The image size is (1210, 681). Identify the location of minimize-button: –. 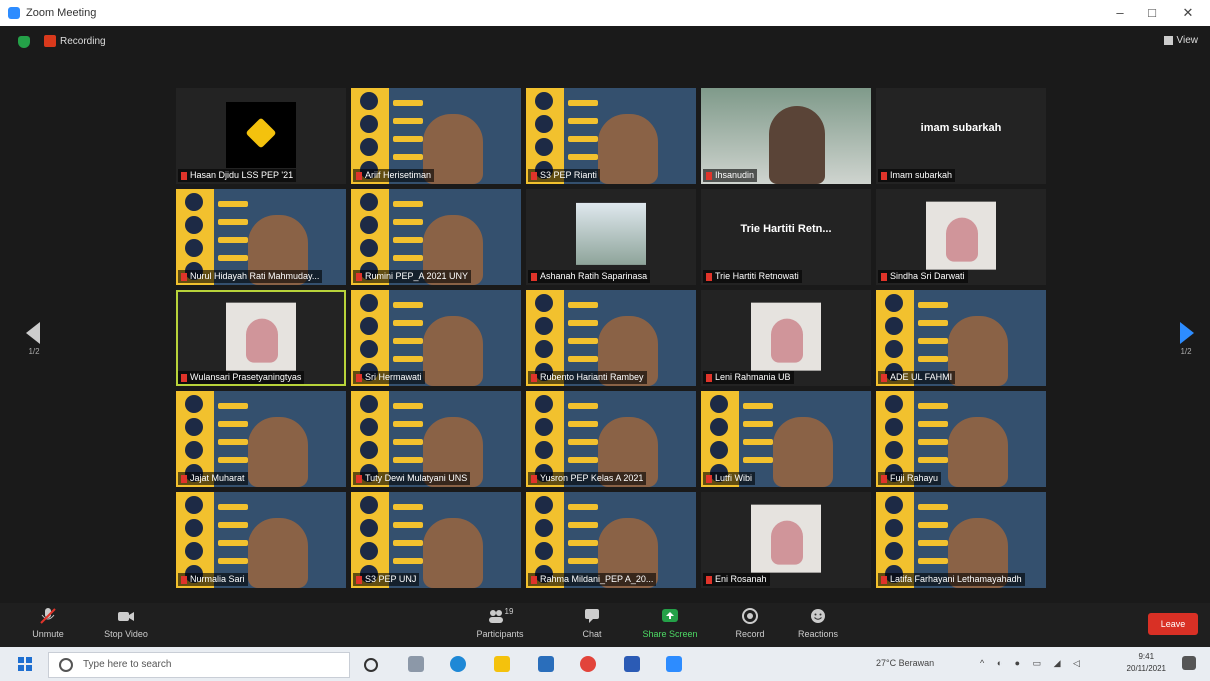
(1120, 12).